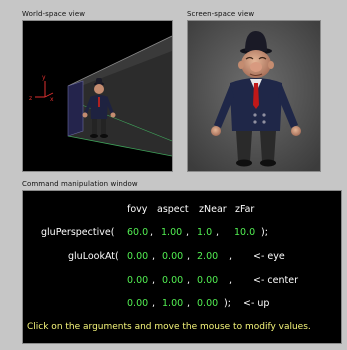 Image resolution: width=347 pixels, height=350 pixels. What do you see at coordinates (207, 256) in the screenshot?
I see `eye-z-value: 2.00` at bounding box center [207, 256].